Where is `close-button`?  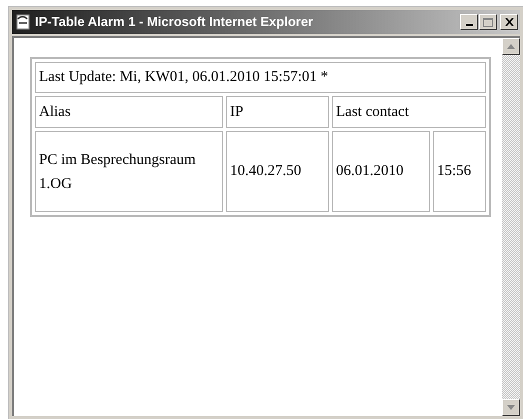 close-button is located at coordinates (509, 22).